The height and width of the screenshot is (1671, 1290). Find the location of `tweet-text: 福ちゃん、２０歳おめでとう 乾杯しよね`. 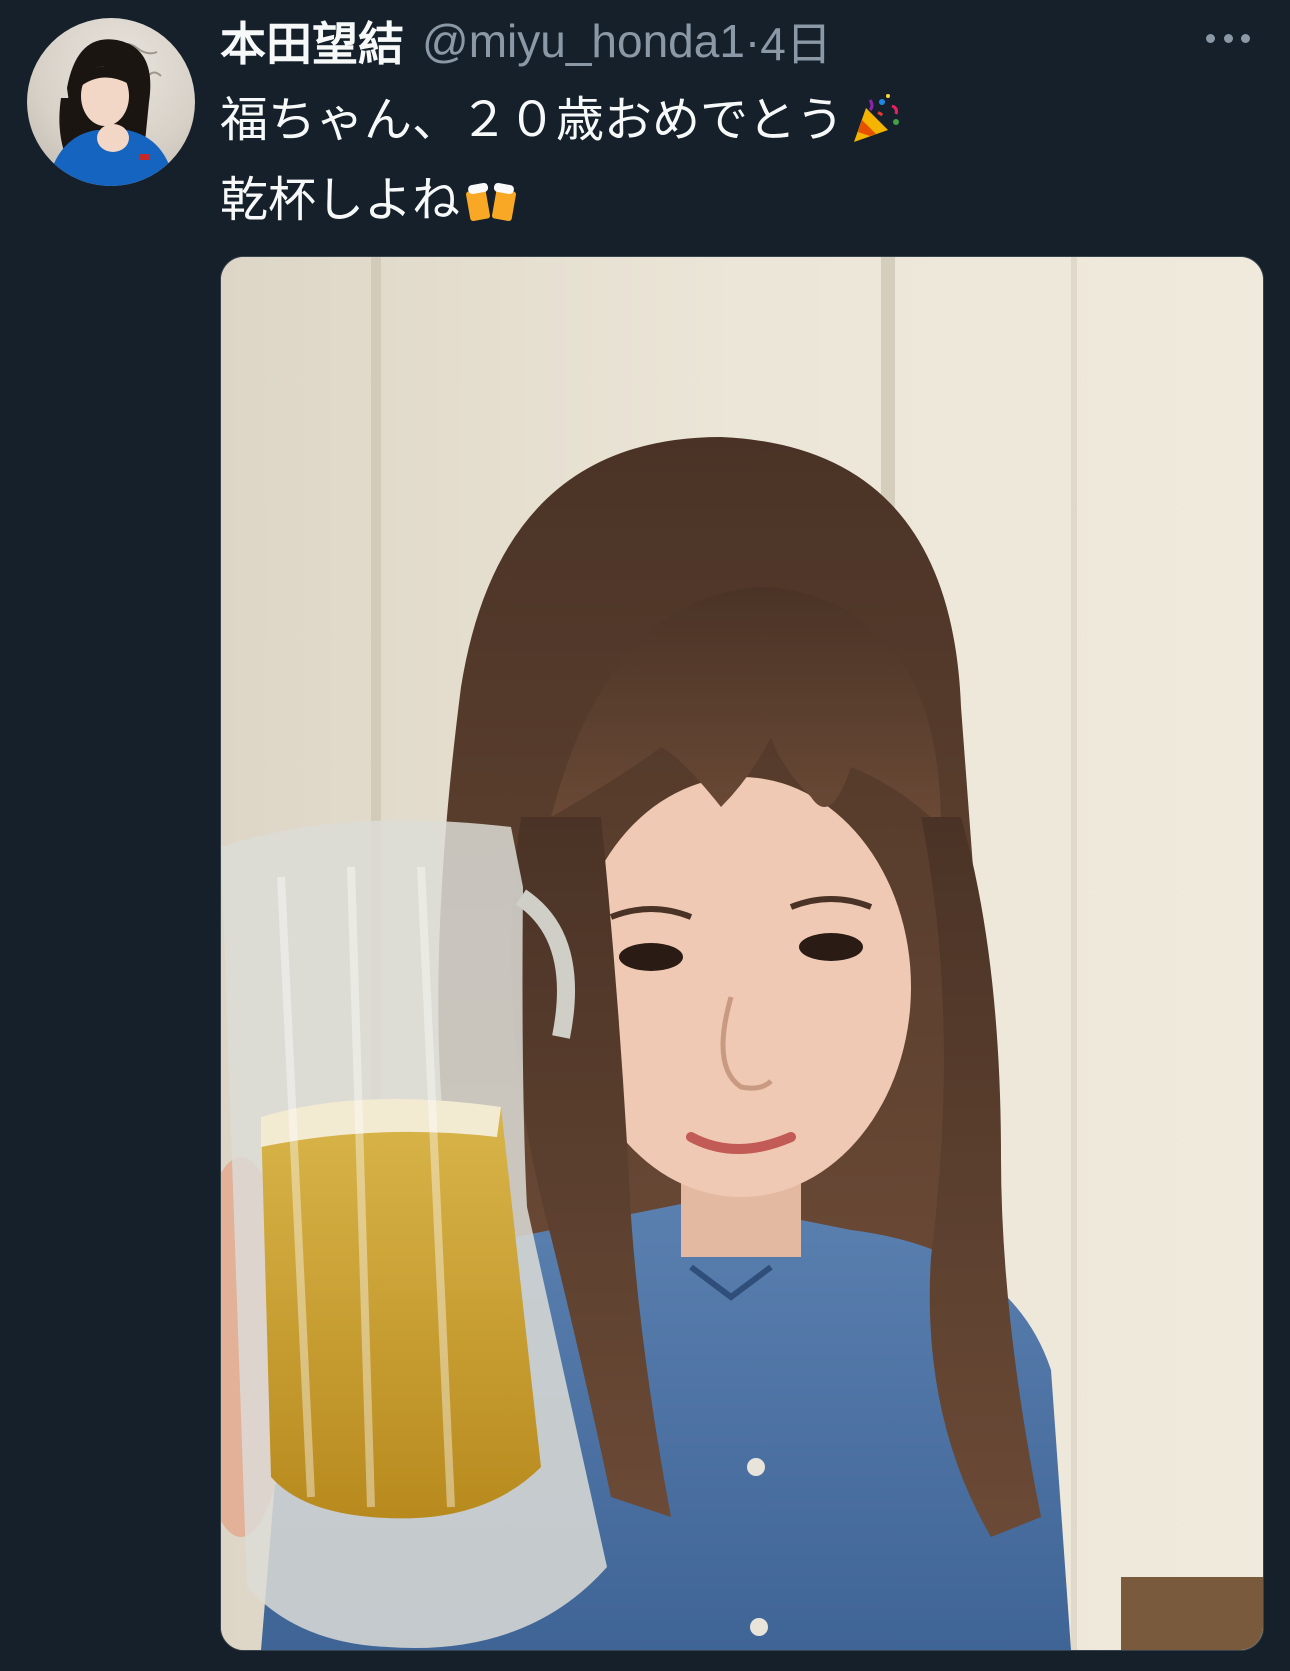

tweet-text: 福ちゃん、２０歳おめでとう 乾杯しよね is located at coordinates (735, 160).